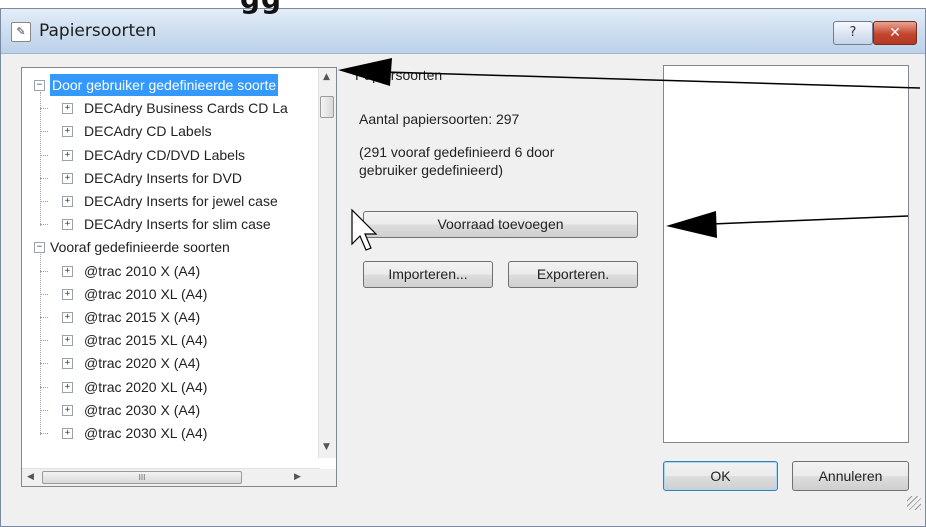 This screenshot has height=527, width=926. What do you see at coordinates (364, 229) in the screenshot?
I see `mouse-pointer-icon` at bounding box center [364, 229].